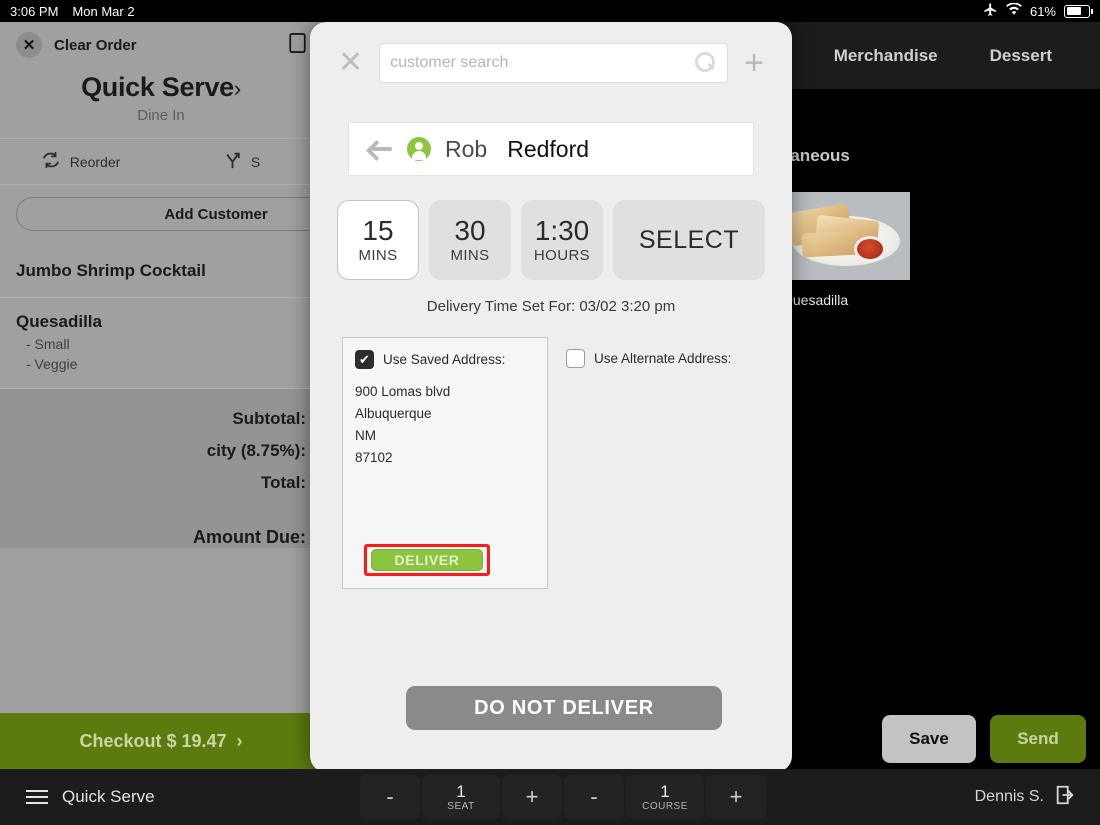  Describe the element at coordinates (52, 364) in the screenshot. I see `order-item-modifier: - Veggie` at that location.